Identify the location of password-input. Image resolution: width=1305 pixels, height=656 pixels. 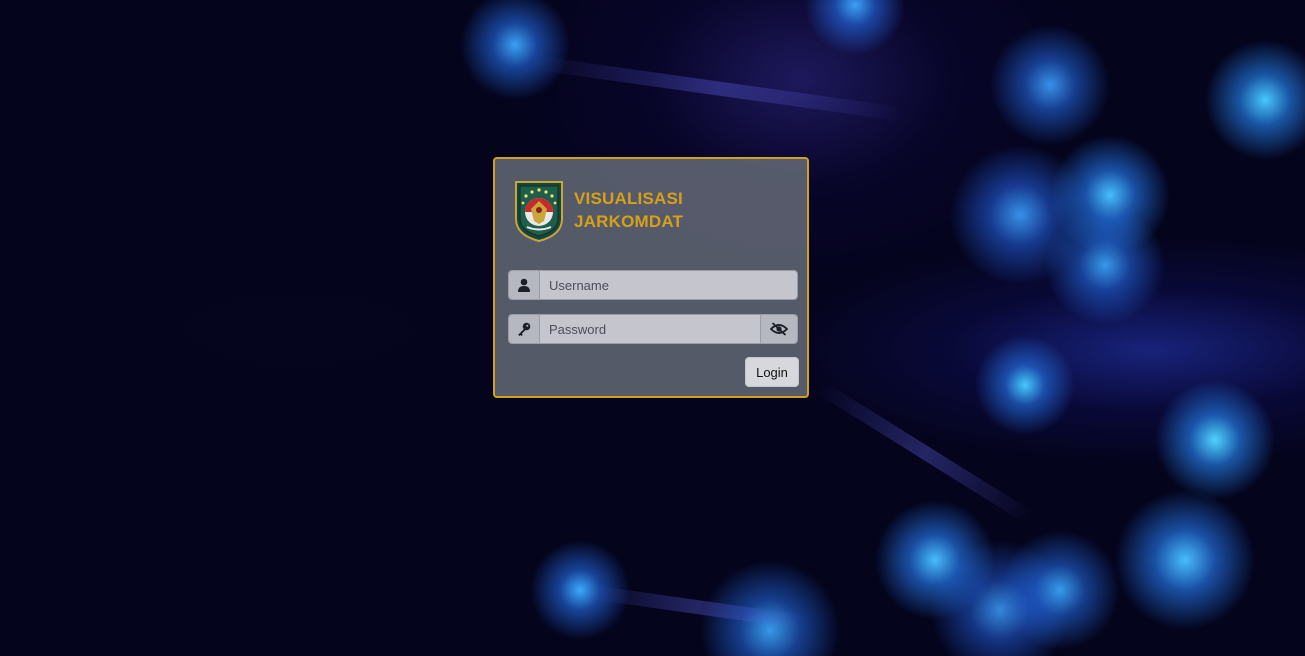
(650, 329).